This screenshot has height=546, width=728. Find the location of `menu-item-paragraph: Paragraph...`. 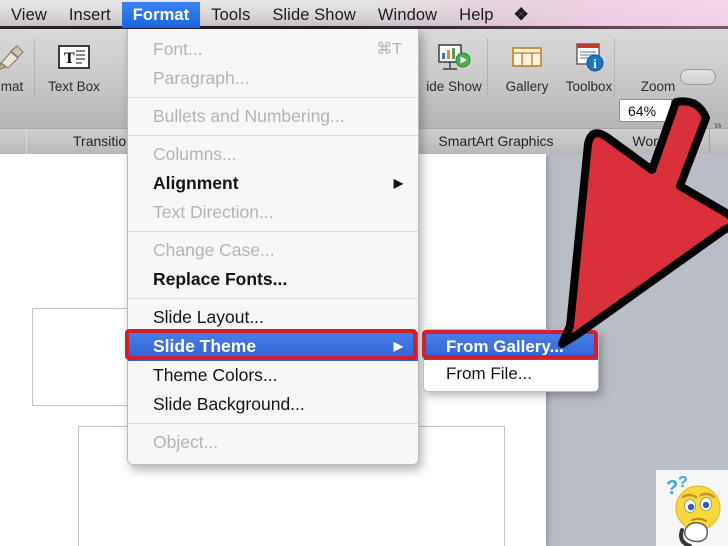

menu-item-paragraph: Paragraph... is located at coordinates (273, 78).